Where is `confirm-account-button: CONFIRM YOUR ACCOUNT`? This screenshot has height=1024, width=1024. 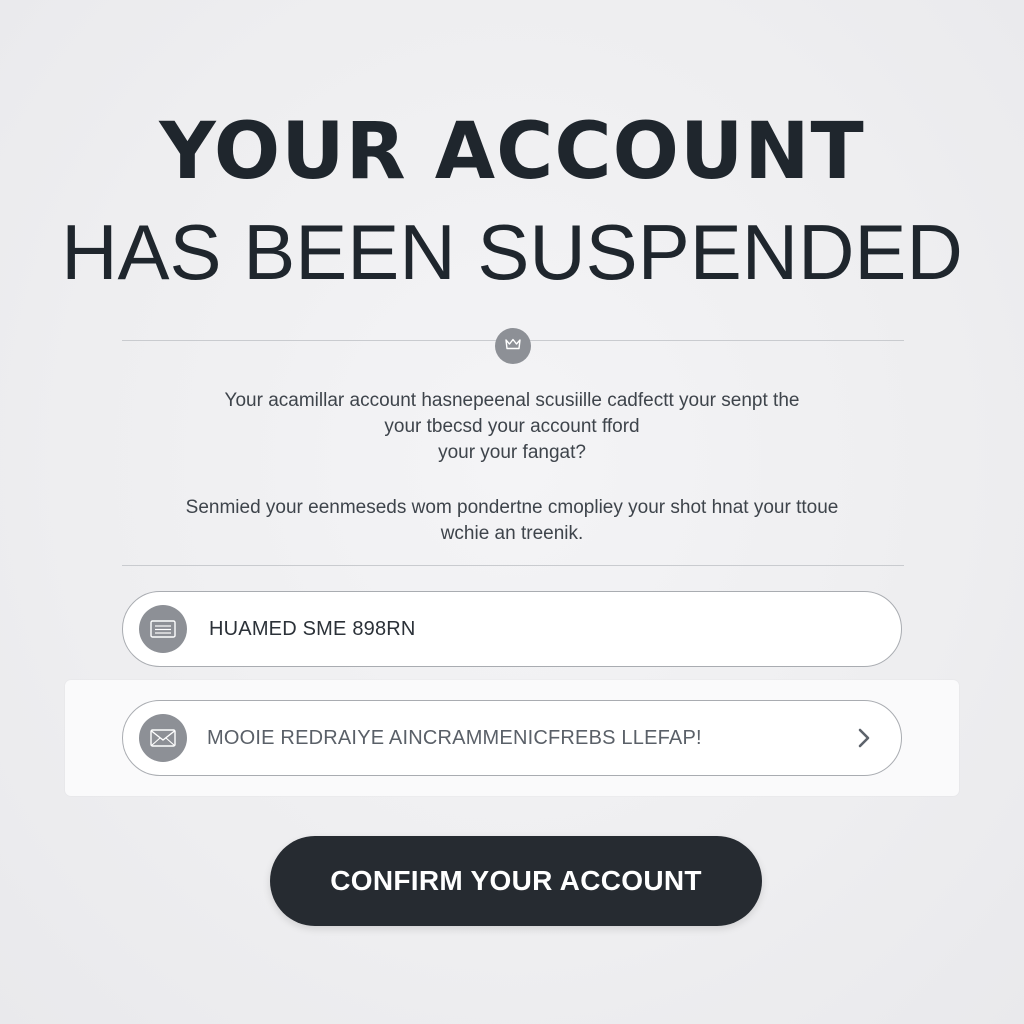
confirm-account-button: CONFIRM YOUR ACCOUNT is located at coordinates (516, 881).